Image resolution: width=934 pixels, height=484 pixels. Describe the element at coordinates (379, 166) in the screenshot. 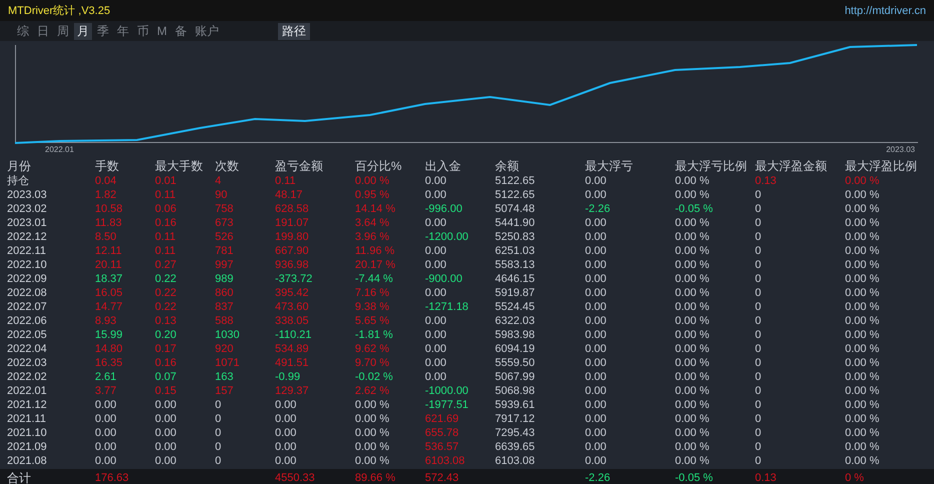

I see `column-header: 百分比%` at that location.